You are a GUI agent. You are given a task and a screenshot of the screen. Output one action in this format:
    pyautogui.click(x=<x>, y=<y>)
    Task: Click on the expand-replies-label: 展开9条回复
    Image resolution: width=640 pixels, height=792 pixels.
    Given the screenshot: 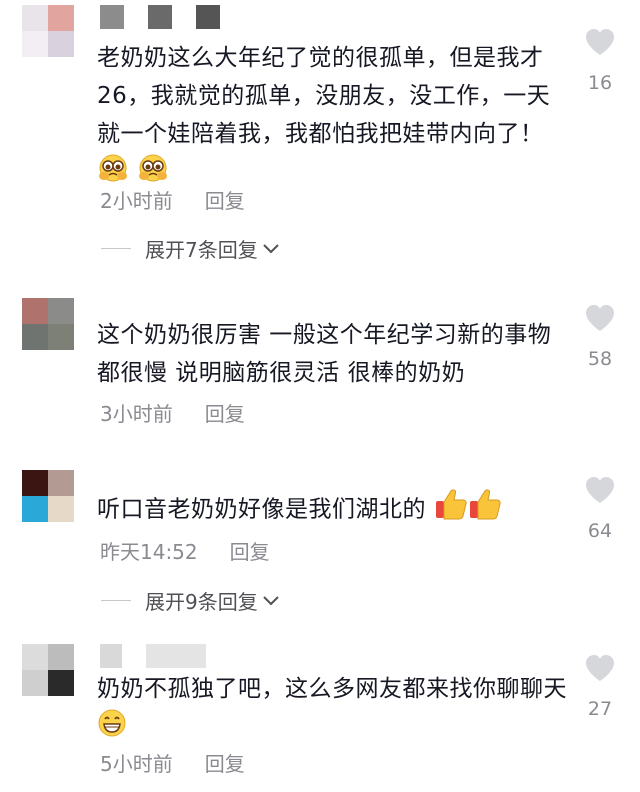 What is the action you would take?
    pyautogui.click(x=201, y=602)
    